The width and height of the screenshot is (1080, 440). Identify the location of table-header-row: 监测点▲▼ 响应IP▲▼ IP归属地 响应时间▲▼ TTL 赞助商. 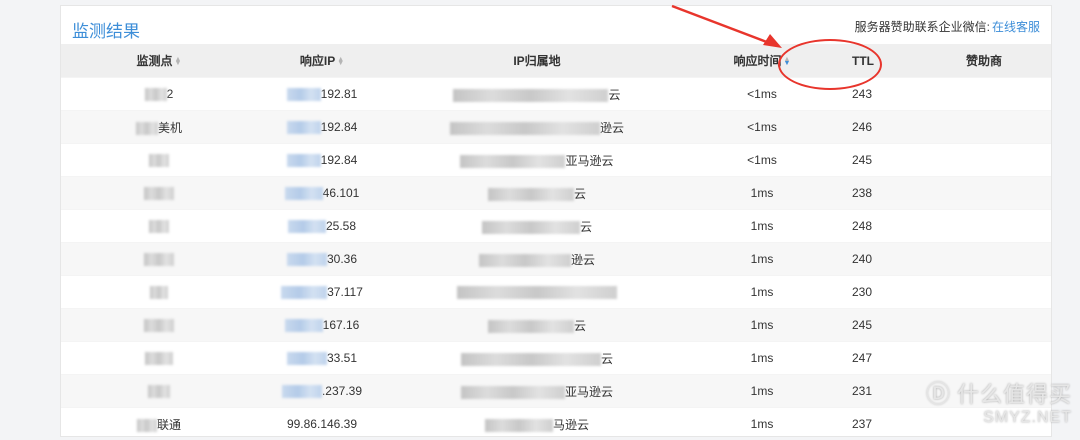
(556, 61).